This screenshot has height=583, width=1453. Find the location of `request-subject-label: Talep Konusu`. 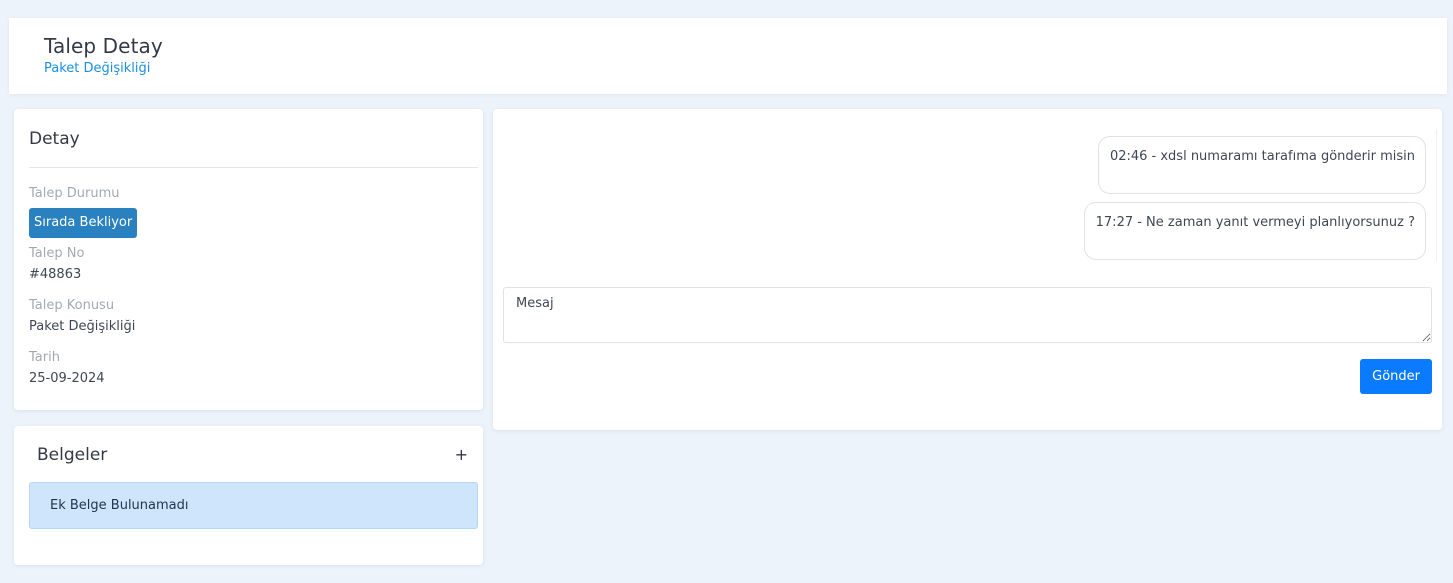

request-subject-label: Talep Konusu is located at coordinates (72, 305).